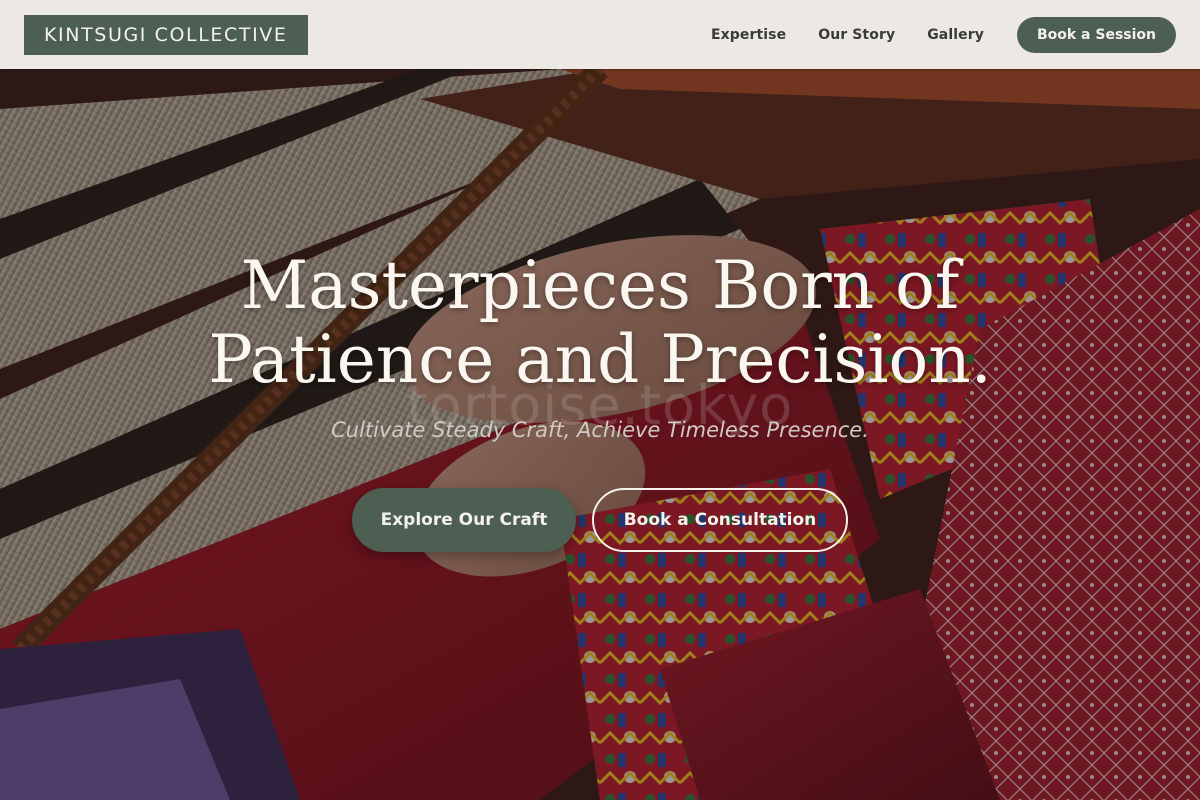 The width and height of the screenshot is (1200, 800). I want to click on brand-logo: KINTSUGI COLLECTIVE, so click(166, 34).